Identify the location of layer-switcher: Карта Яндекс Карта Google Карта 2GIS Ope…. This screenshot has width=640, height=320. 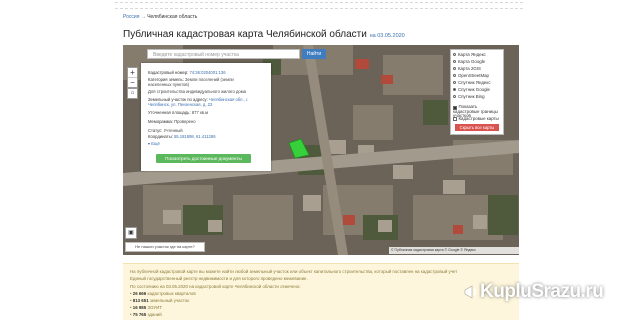
(477, 92).